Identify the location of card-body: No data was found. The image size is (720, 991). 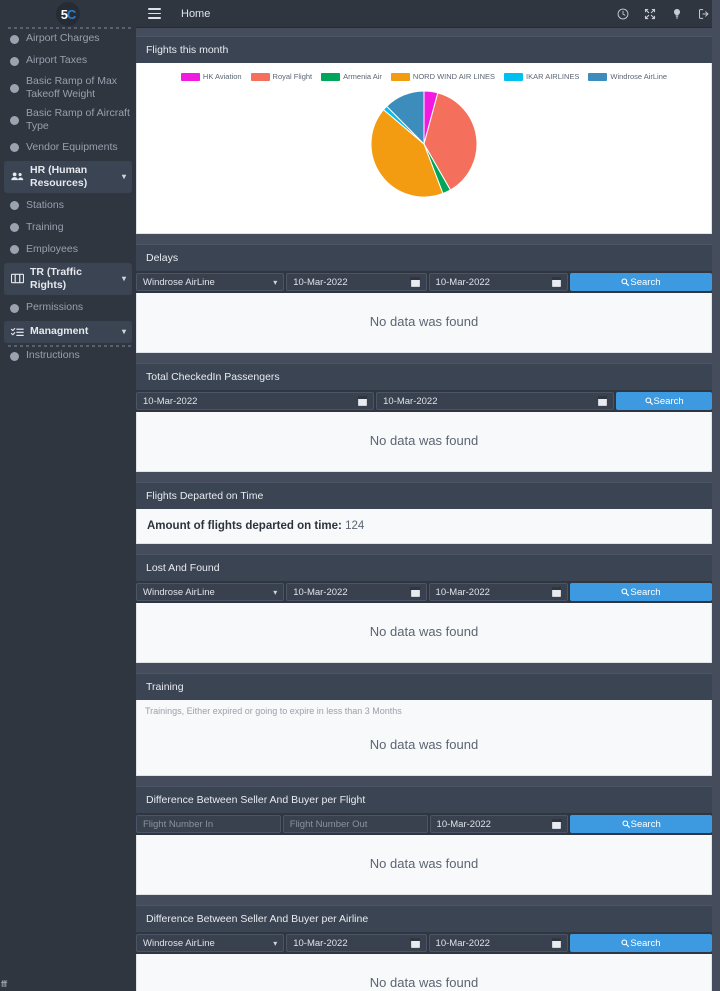
(424, 633).